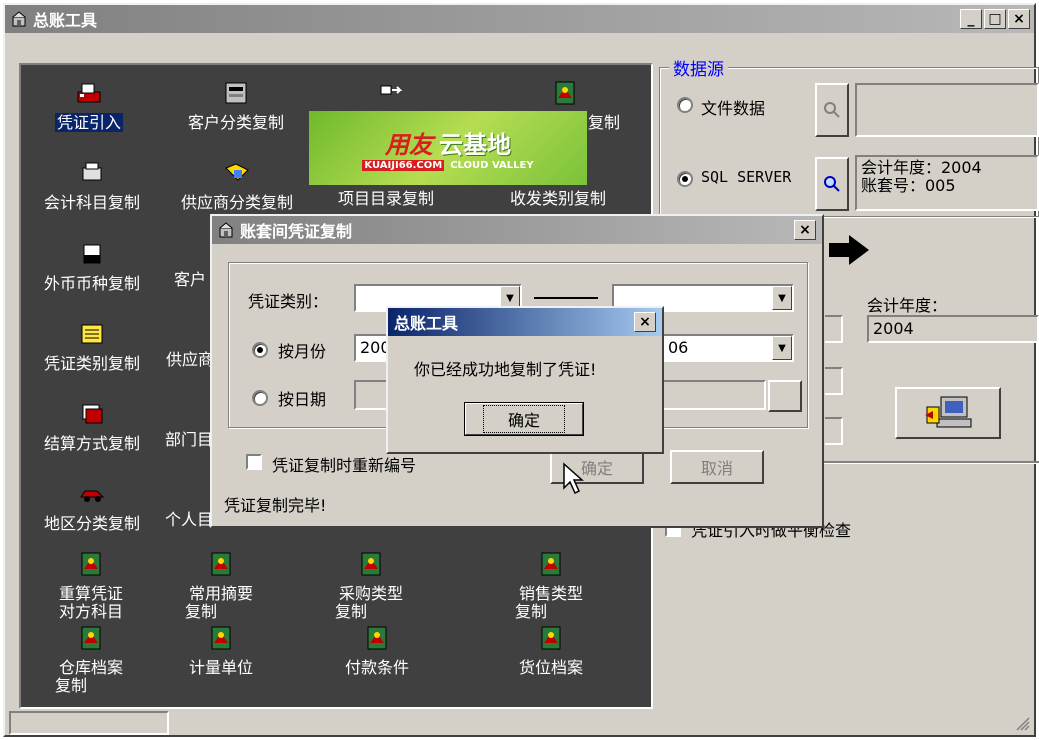 The height and width of the screenshot is (740, 1039). I want to click on tool-label-line2: 复制, so click(201, 611).